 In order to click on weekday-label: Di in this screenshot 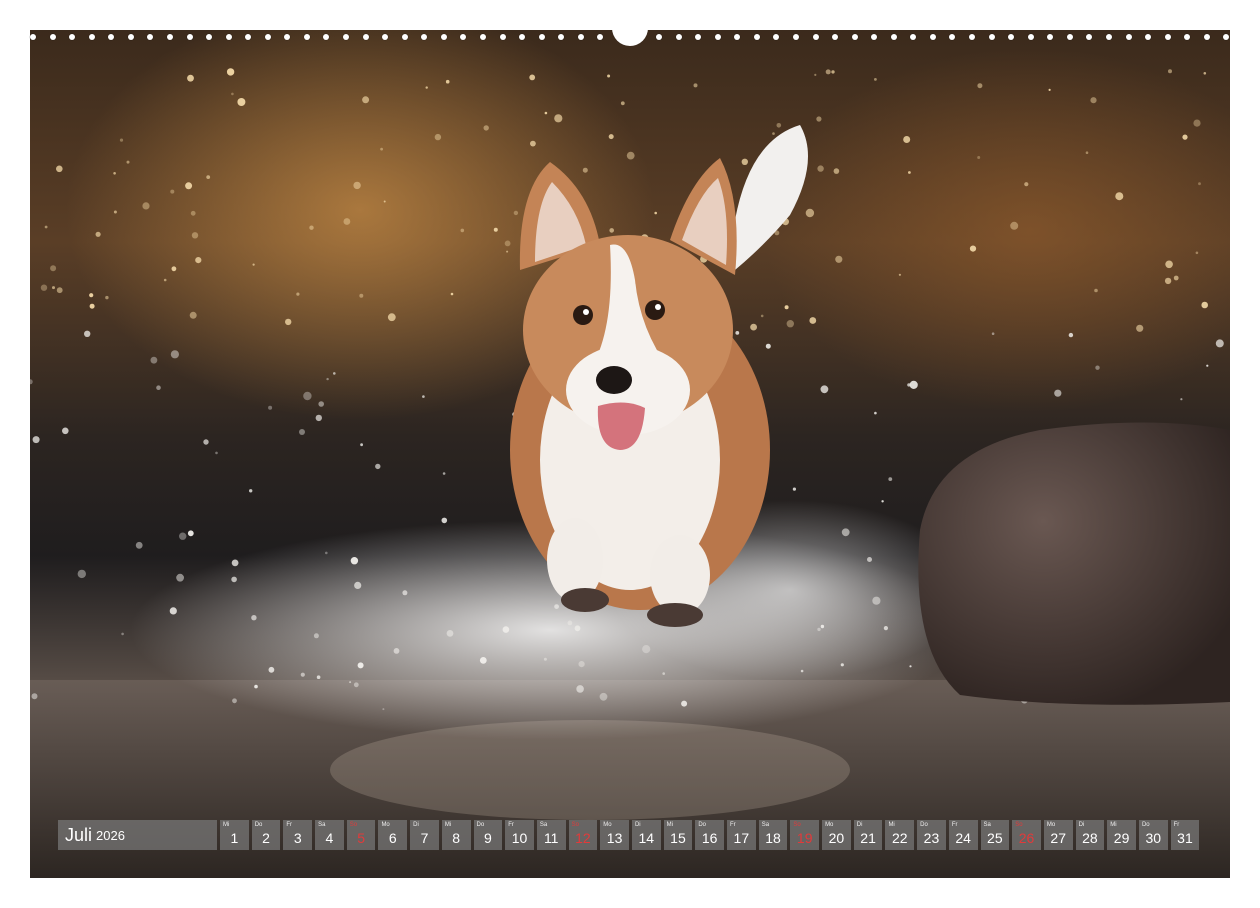, I will do `click(859, 825)`.